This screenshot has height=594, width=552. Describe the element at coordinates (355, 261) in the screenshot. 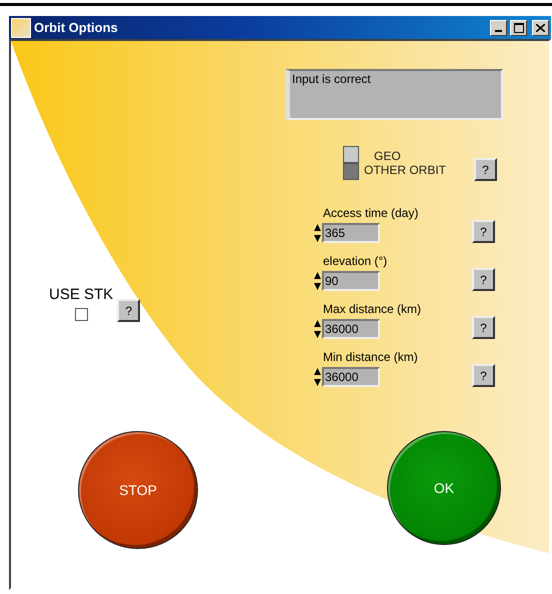

I see `field-label: elevation (°)` at that location.